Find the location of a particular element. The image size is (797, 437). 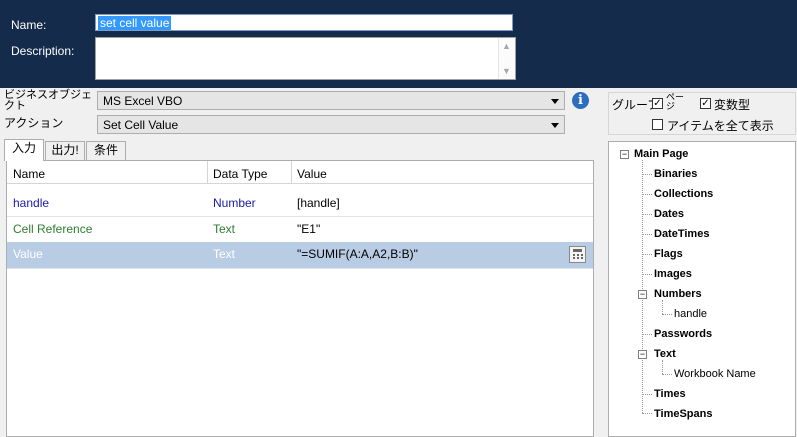

show-all-label: アイテムを全て表示 is located at coordinates (720, 126).